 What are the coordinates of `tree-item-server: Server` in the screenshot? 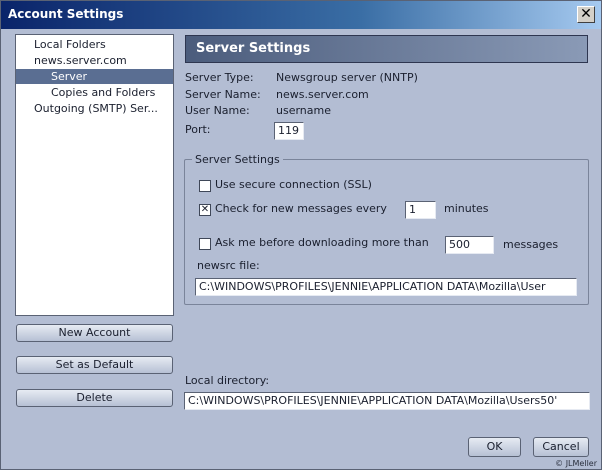 It's located at (94, 76).